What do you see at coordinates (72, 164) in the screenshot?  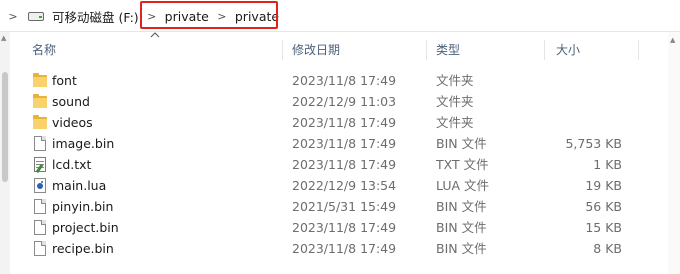 I see `file-name: lcd.txt` at bounding box center [72, 164].